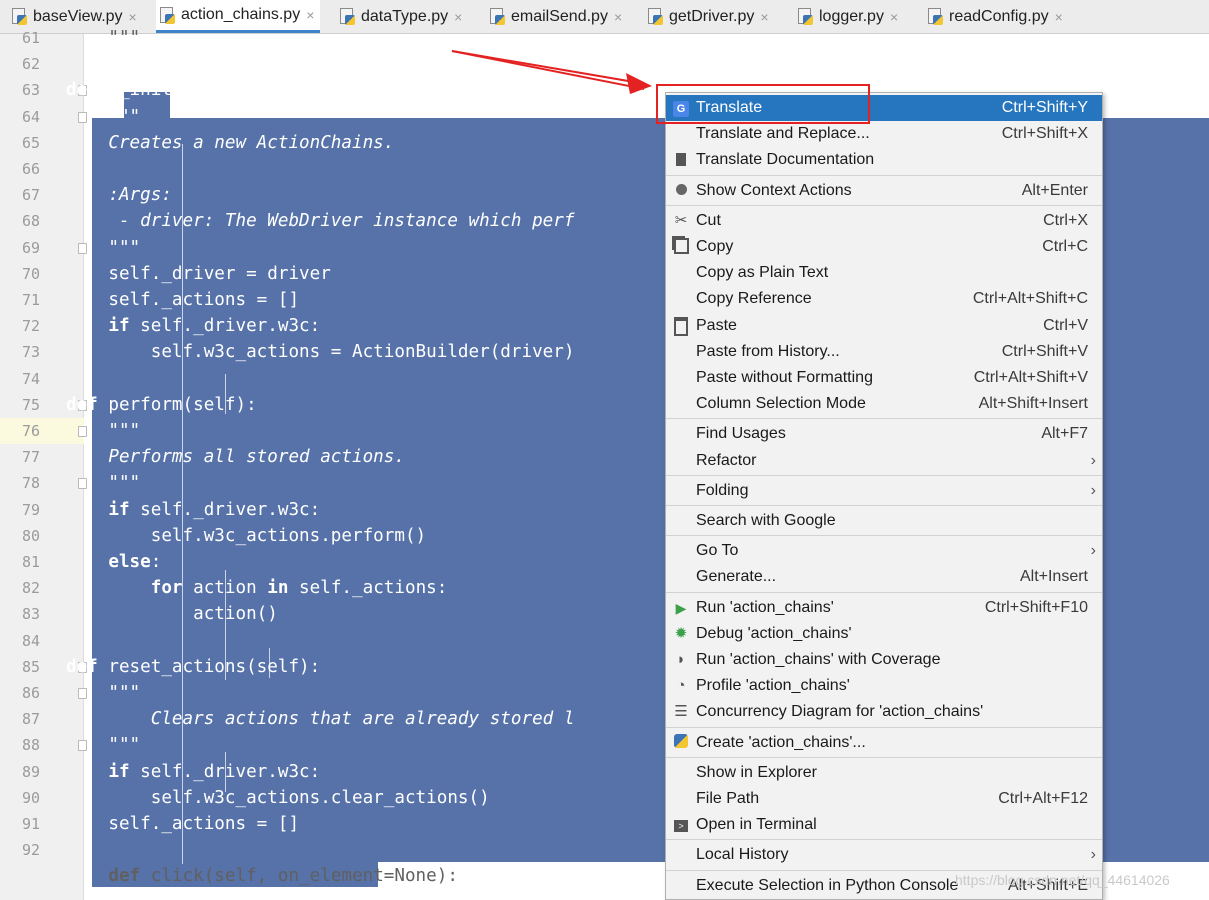  What do you see at coordinates (884, 577) in the screenshot?
I see `menu-item-generate: Generate... Alt+Insert` at bounding box center [884, 577].